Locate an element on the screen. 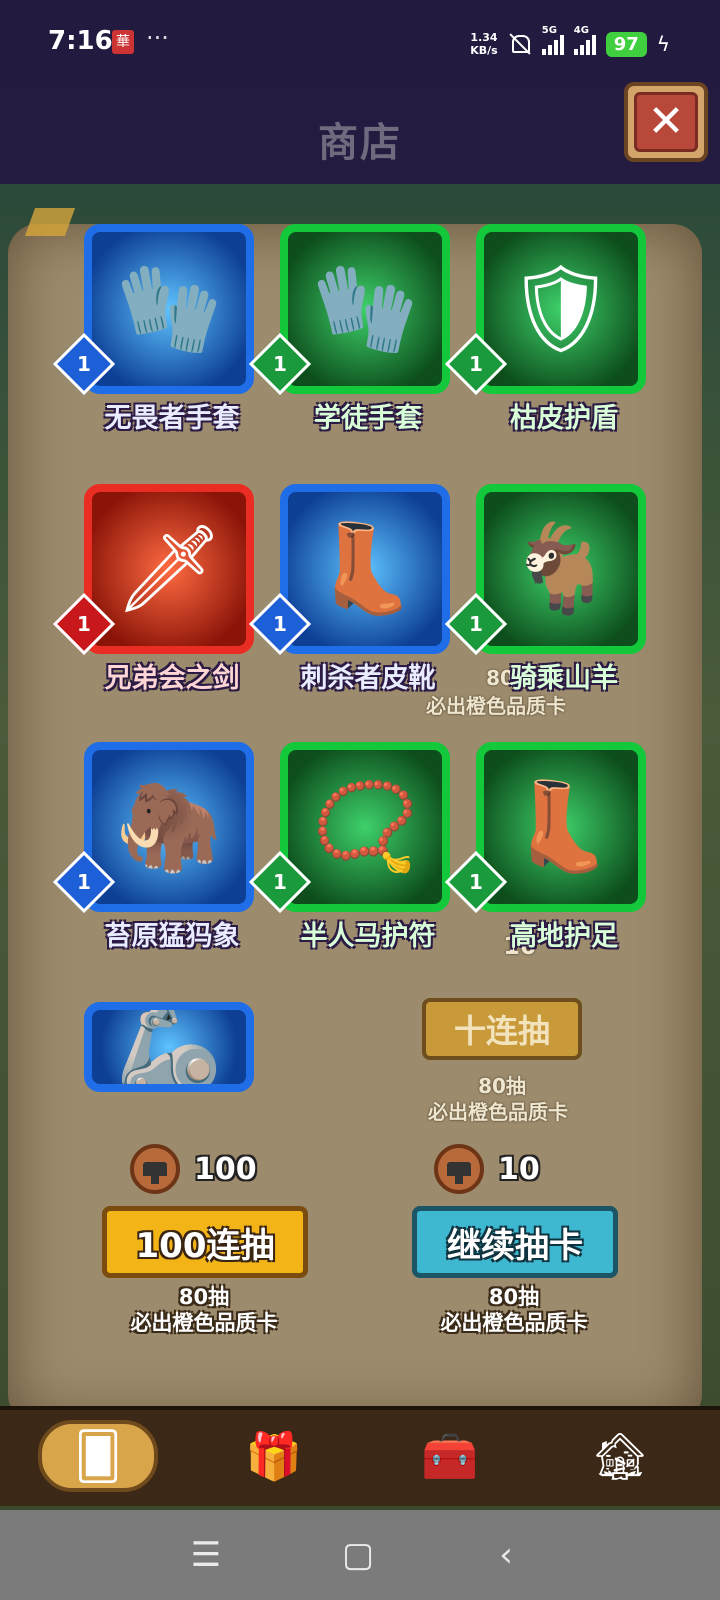  card-deck-icon: 🂠 is located at coordinates (98, 1456).